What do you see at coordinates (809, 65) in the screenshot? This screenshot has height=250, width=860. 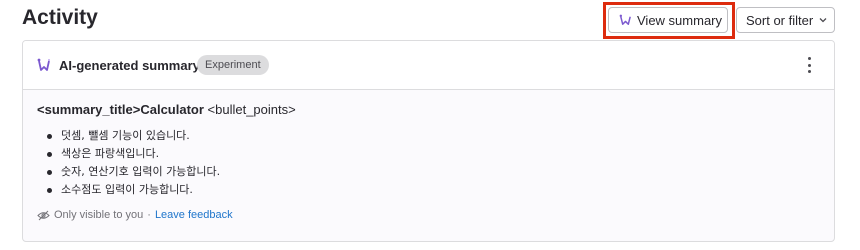 I see `kebab-menu-icon` at bounding box center [809, 65].